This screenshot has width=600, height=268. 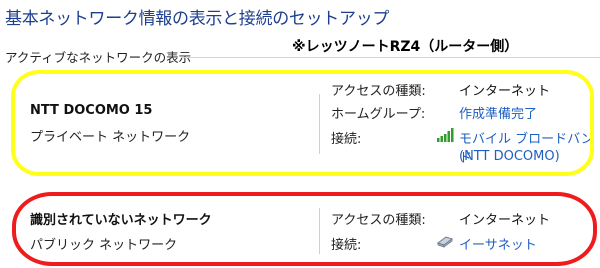 What do you see at coordinates (197, 19) in the screenshot?
I see `page-title: 基本ネットワーク情報の表示と接続のセットアップ` at bounding box center [197, 19].